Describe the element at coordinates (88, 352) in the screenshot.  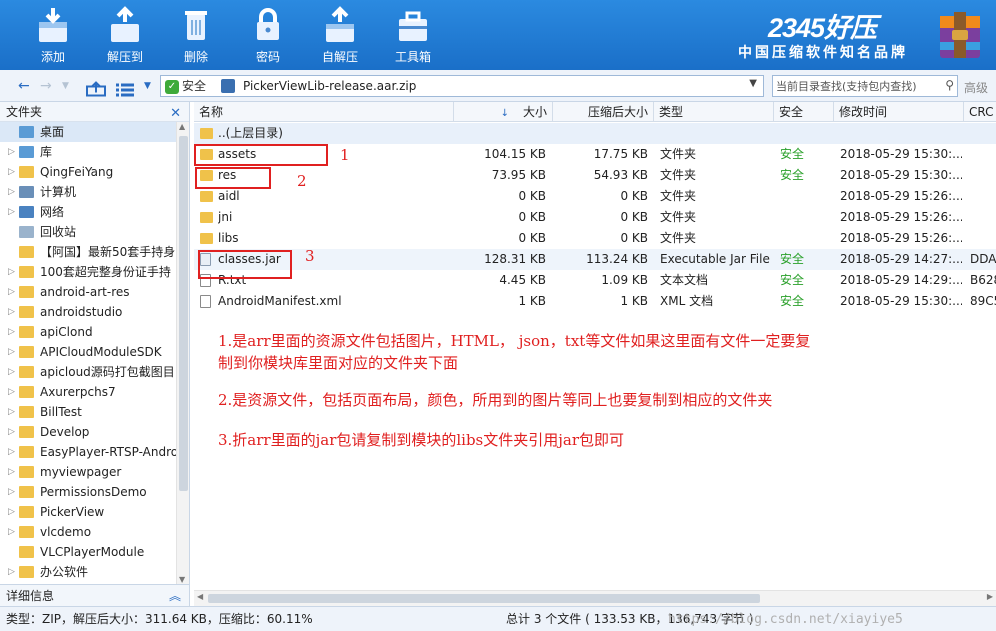
I see `sidebar-item: ▷ APICloudModuleSDK` at that location.